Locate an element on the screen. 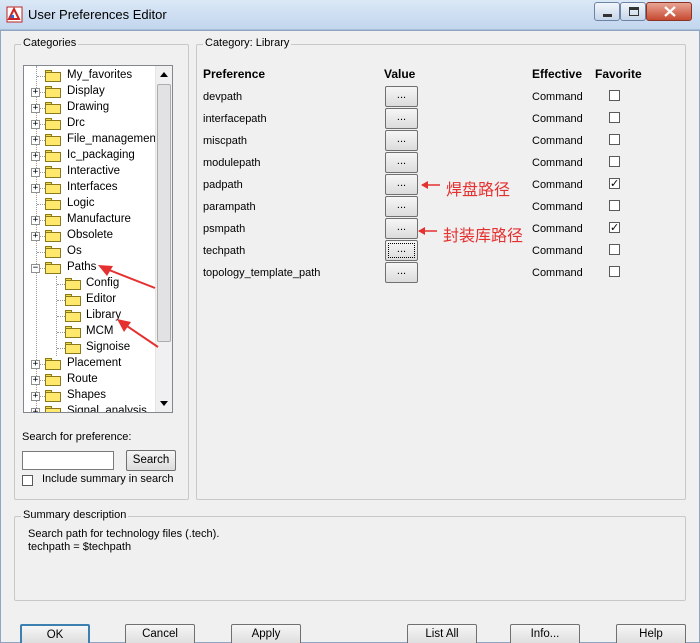  list-all-button: List All is located at coordinates (442, 633).